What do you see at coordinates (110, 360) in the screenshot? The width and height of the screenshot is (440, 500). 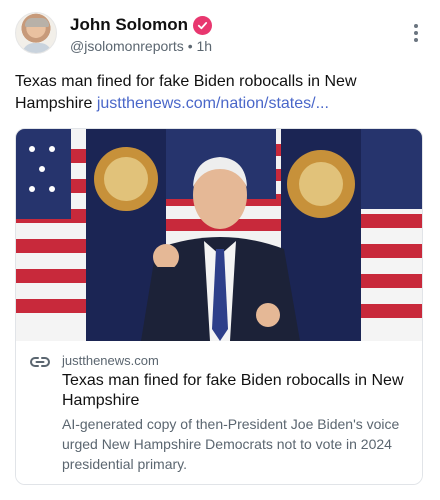 I see `card-domain: justthenews.com` at bounding box center [110, 360].